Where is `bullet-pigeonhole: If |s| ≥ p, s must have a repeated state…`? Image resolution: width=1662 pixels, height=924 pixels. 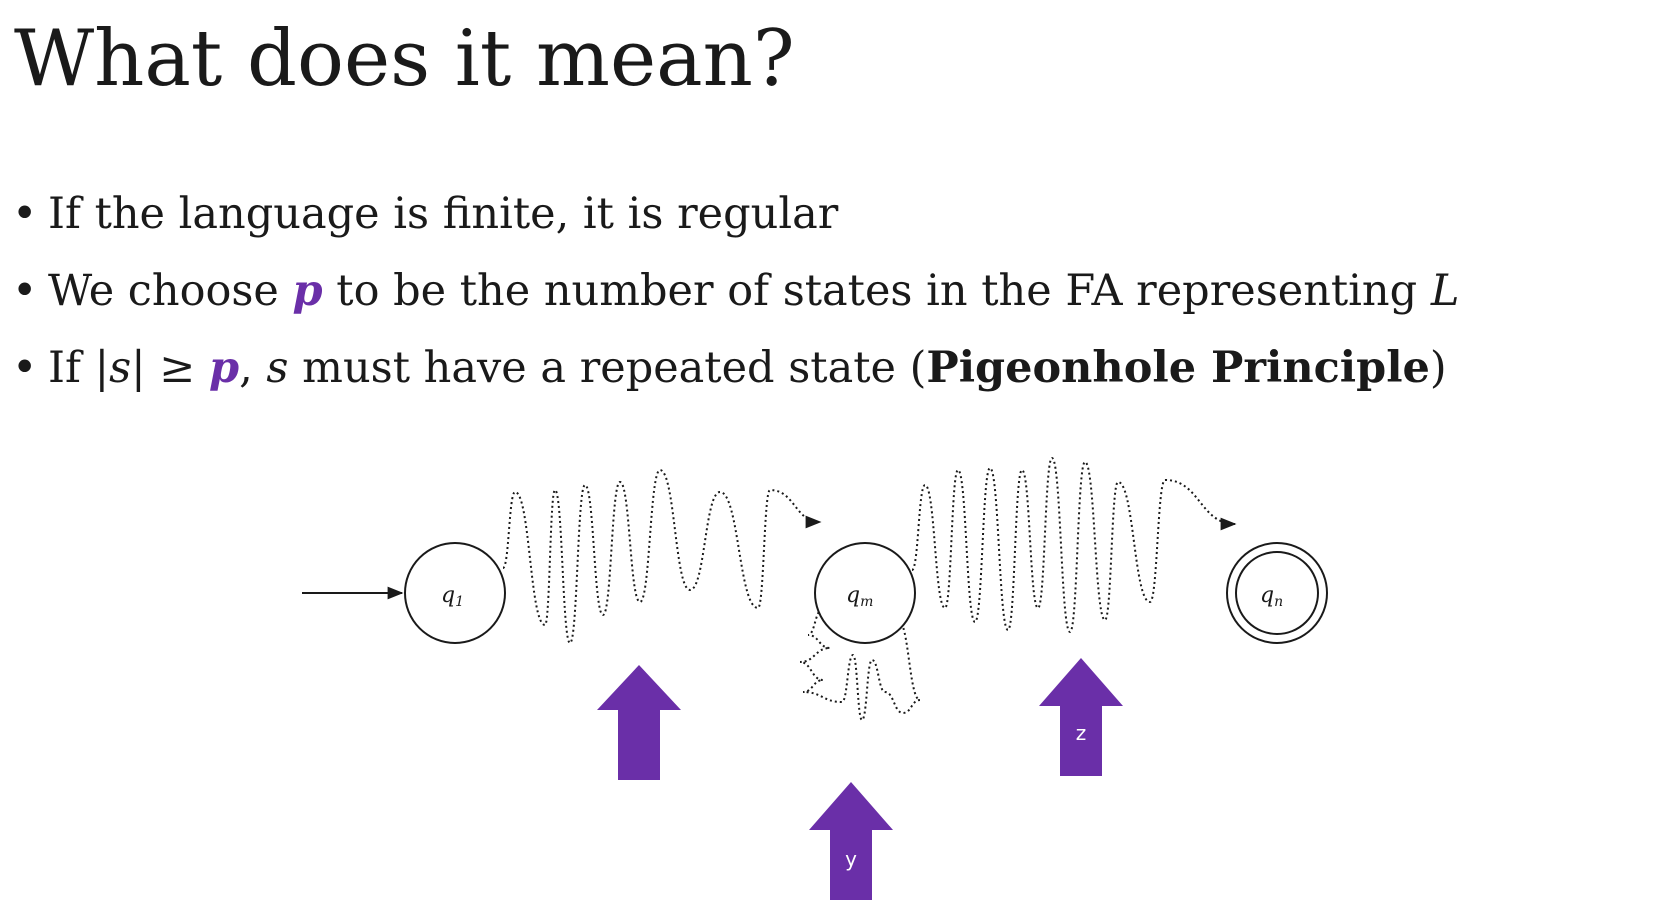
bullet-pigeonhole: If |s| ≥ p, s must have a repeated state… is located at coordinates (735, 368).